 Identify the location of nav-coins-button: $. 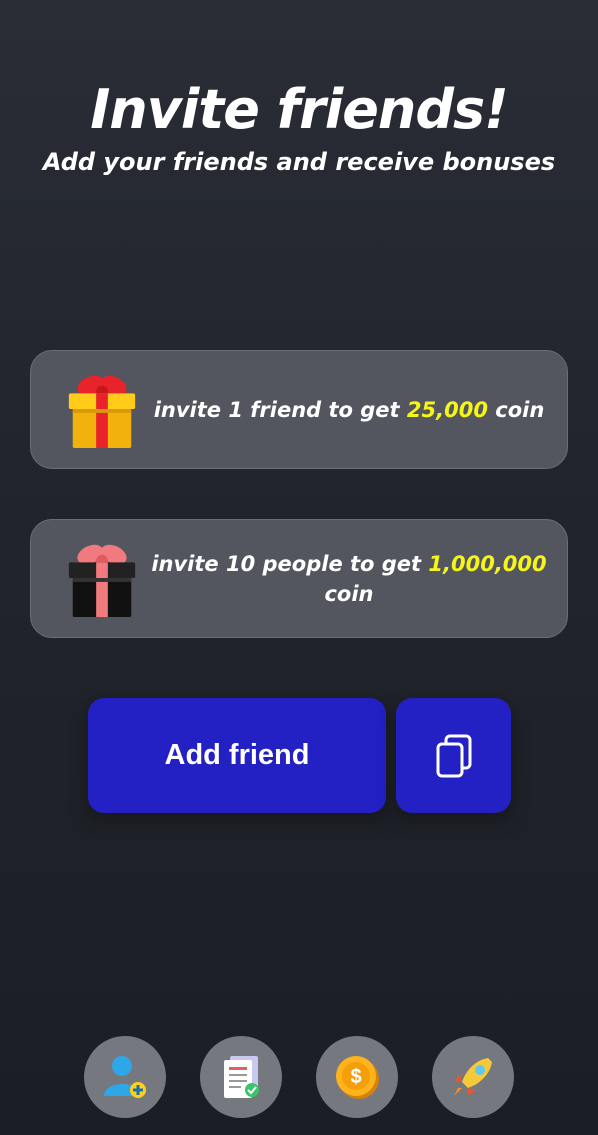
(357, 1077).